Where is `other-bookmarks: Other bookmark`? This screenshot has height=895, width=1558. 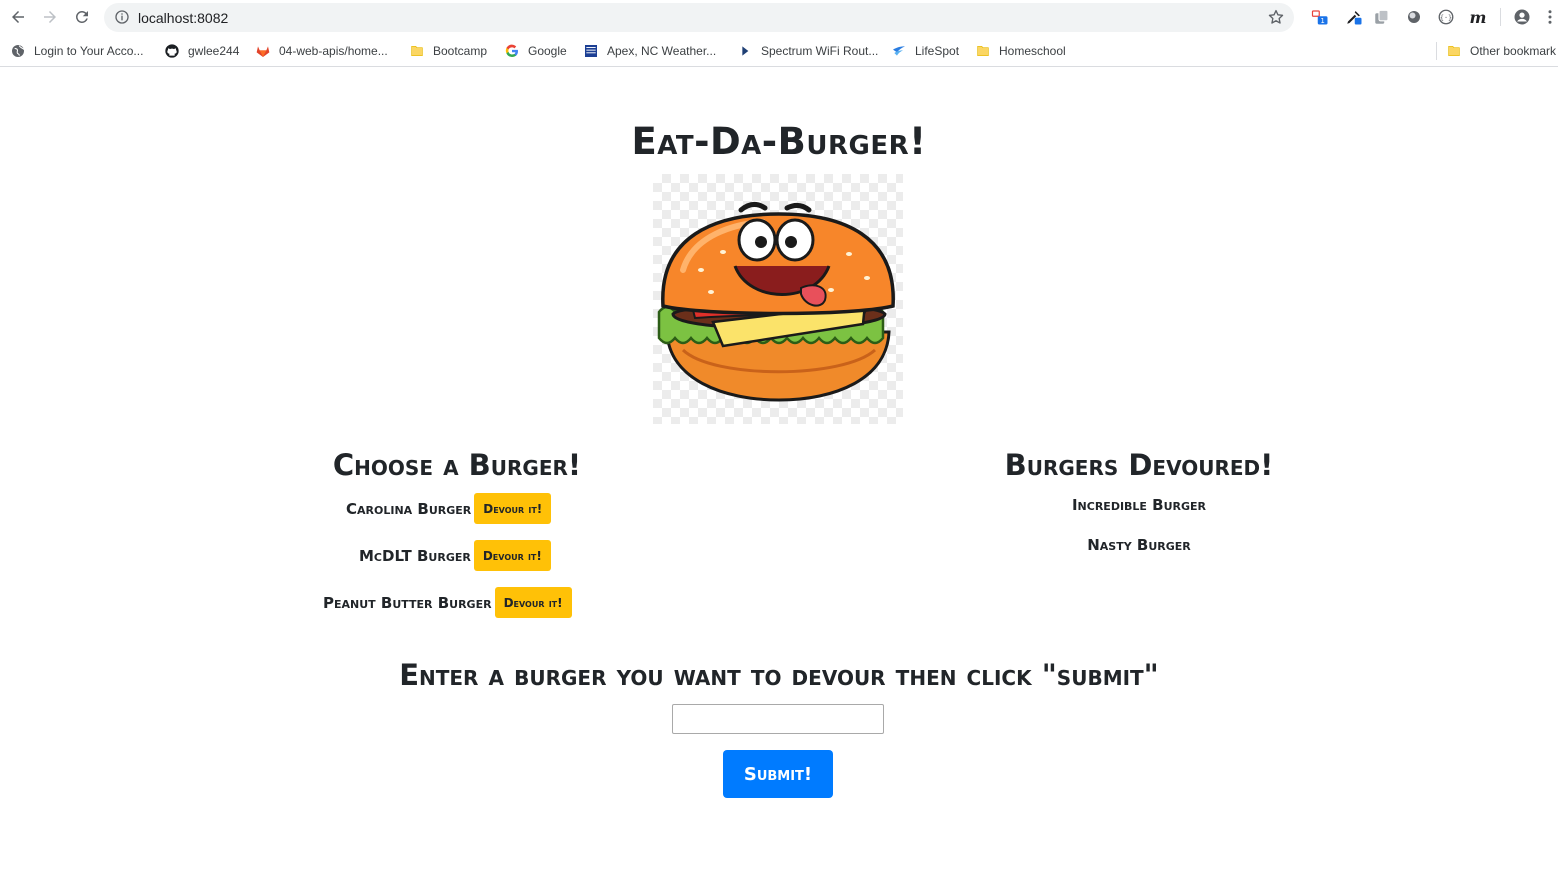
other-bookmarks: Other bookmark is located at coordinates (1501, 51).